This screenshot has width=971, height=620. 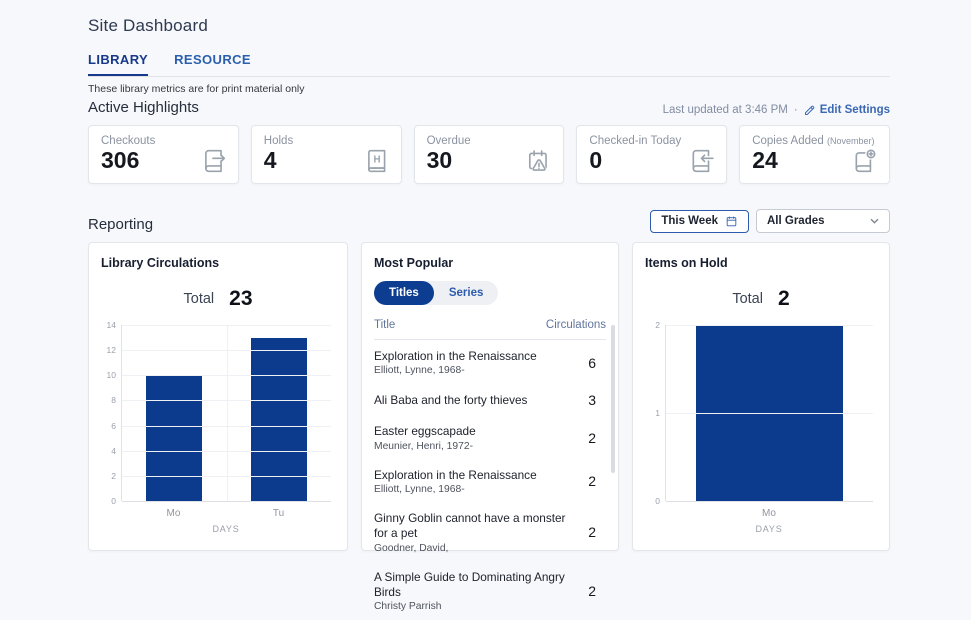 I want to click on chevron-down-icon, so click(x=874, y=221).